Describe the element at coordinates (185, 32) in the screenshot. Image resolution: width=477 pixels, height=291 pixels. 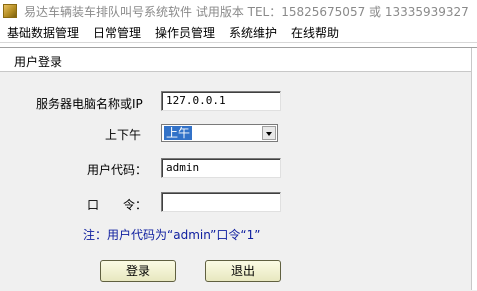
I see `menu-operator: 操作员管理` at that location.